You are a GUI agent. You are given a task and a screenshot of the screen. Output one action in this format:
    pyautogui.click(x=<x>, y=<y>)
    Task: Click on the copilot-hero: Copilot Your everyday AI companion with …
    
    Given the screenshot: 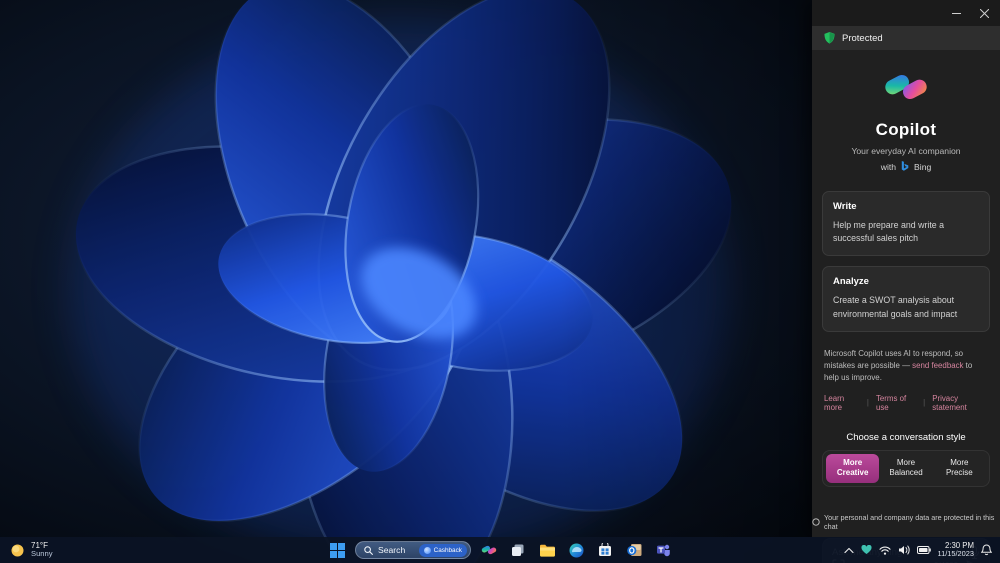 What is the action you would take?
    pyautogui.click(x=906, y=118)
    